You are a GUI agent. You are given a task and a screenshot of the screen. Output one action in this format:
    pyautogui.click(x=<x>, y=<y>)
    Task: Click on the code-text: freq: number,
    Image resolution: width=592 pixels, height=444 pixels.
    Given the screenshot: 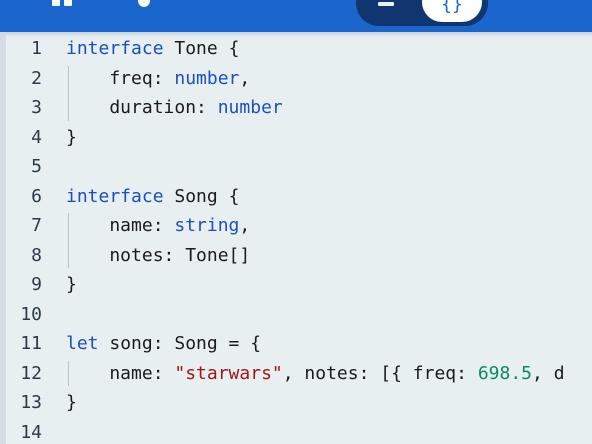 What is the action you would take?
    pyautogui.click(x=158, y=79)
    